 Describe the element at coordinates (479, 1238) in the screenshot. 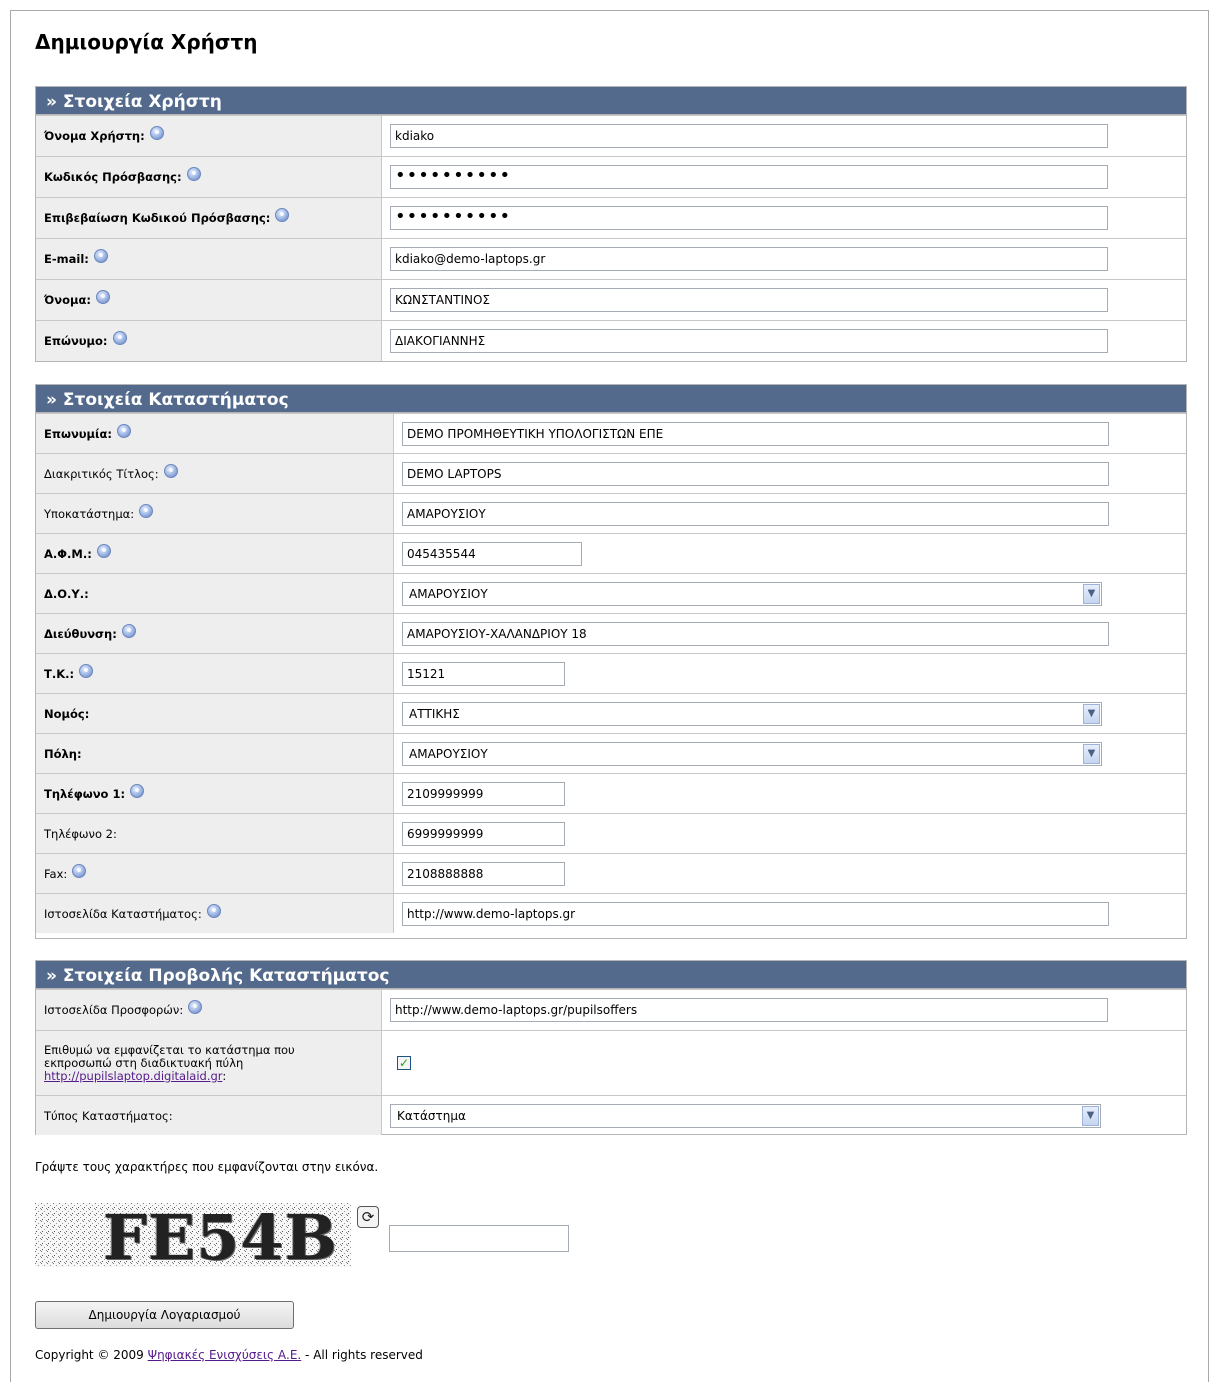

I see `captcha-input` at that location.